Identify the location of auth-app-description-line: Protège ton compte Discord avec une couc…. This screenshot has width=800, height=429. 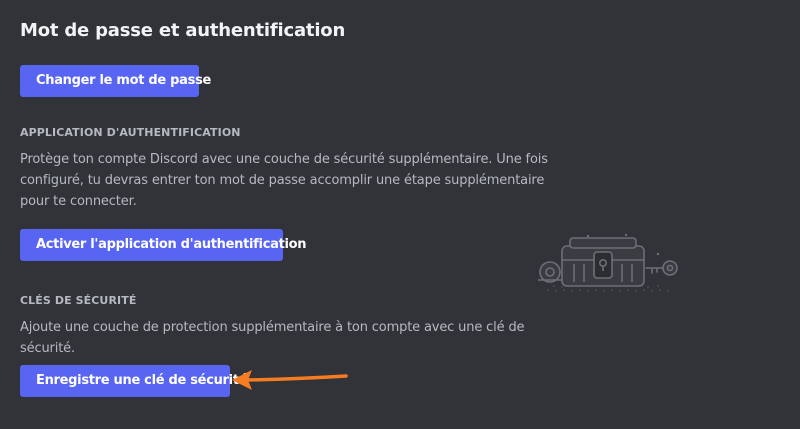
(284, 159).